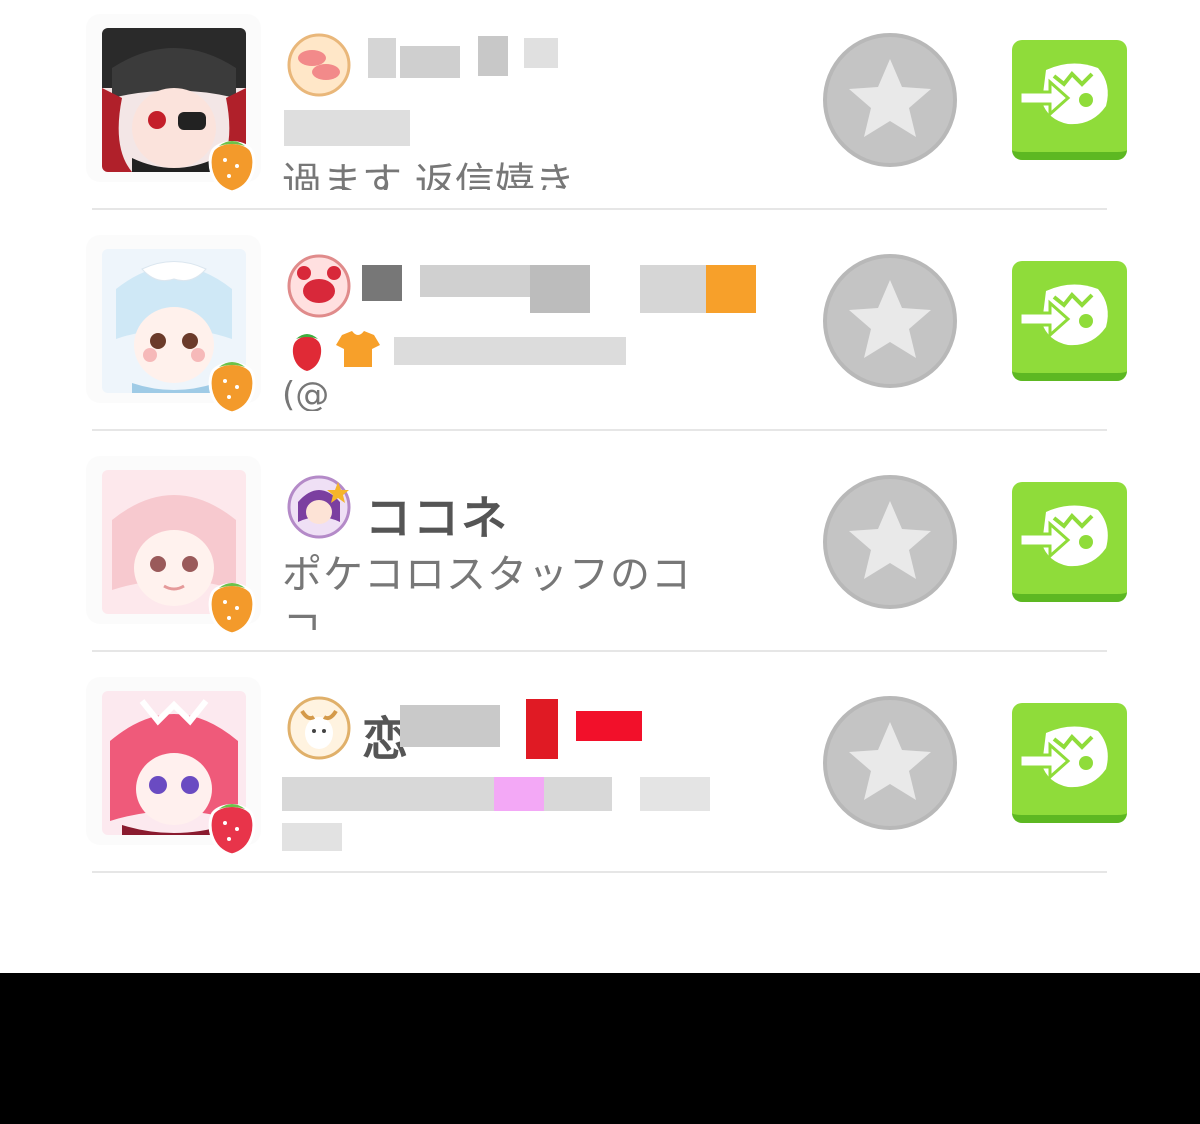  Describe the element at coordinates (358, 349) in the screenshot. I see `shirt-icon` at that location.